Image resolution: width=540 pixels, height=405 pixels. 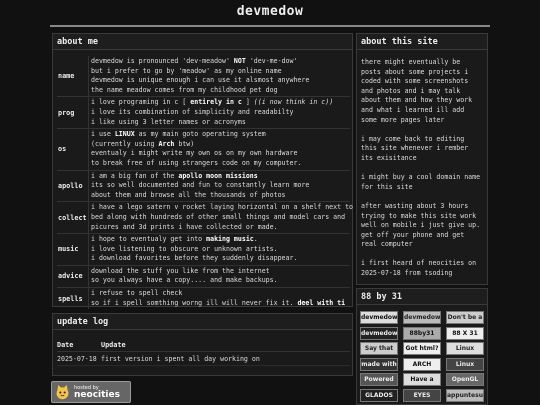 I want to click on log-update: first version i spent all day working on, so click(x=180, y=359).